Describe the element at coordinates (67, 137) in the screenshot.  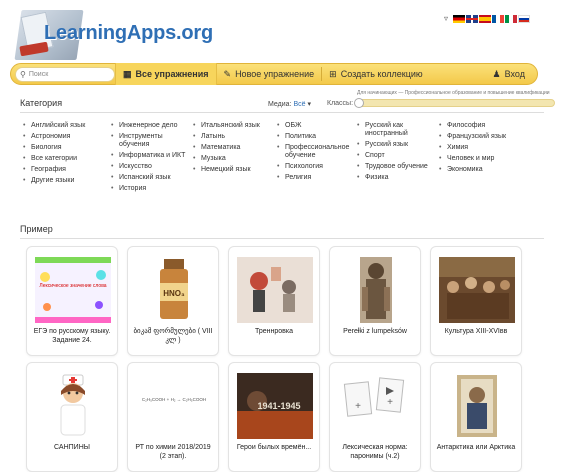
I see `category-link: Астрономия` at that location.